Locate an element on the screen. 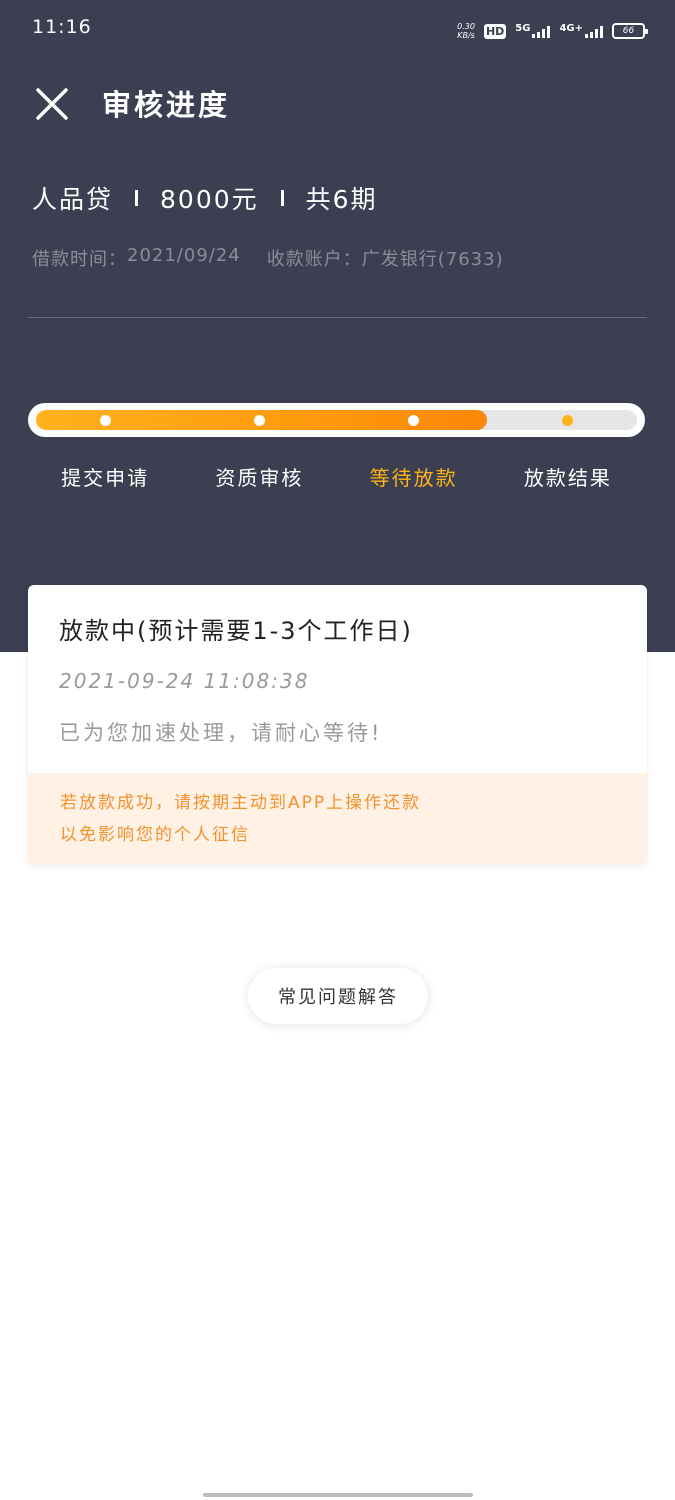 The width and height of the screenshot is (675, 1500). faq-button: 常见问题解答 is located at coordinates (338, 996).